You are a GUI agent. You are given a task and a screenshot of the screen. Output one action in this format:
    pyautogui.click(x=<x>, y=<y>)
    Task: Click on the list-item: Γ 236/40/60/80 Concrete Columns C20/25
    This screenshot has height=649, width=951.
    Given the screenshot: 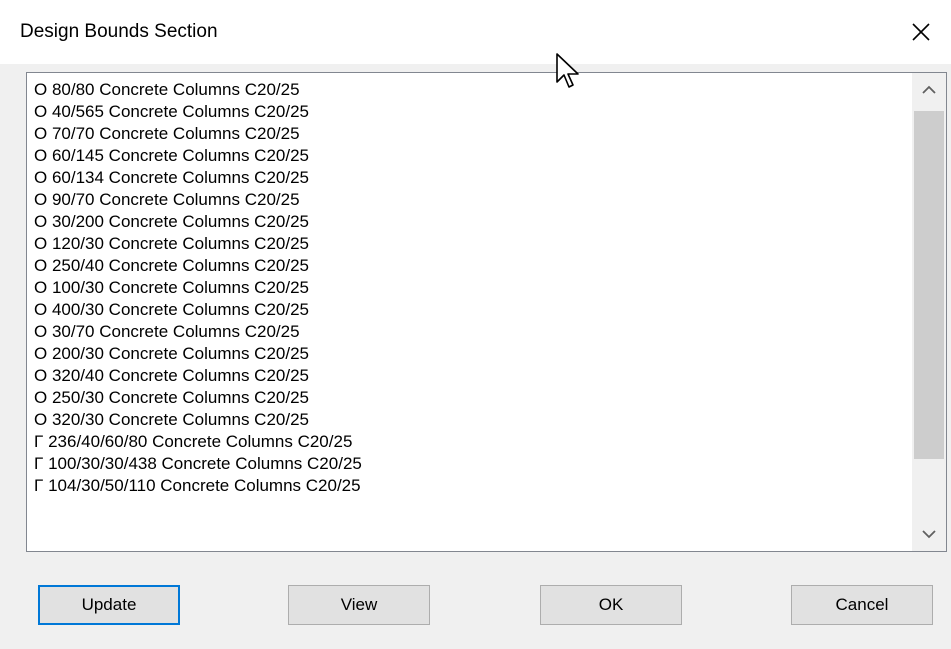 What is the action you would take?
    pyautogui.click(x=467, y=442)
    